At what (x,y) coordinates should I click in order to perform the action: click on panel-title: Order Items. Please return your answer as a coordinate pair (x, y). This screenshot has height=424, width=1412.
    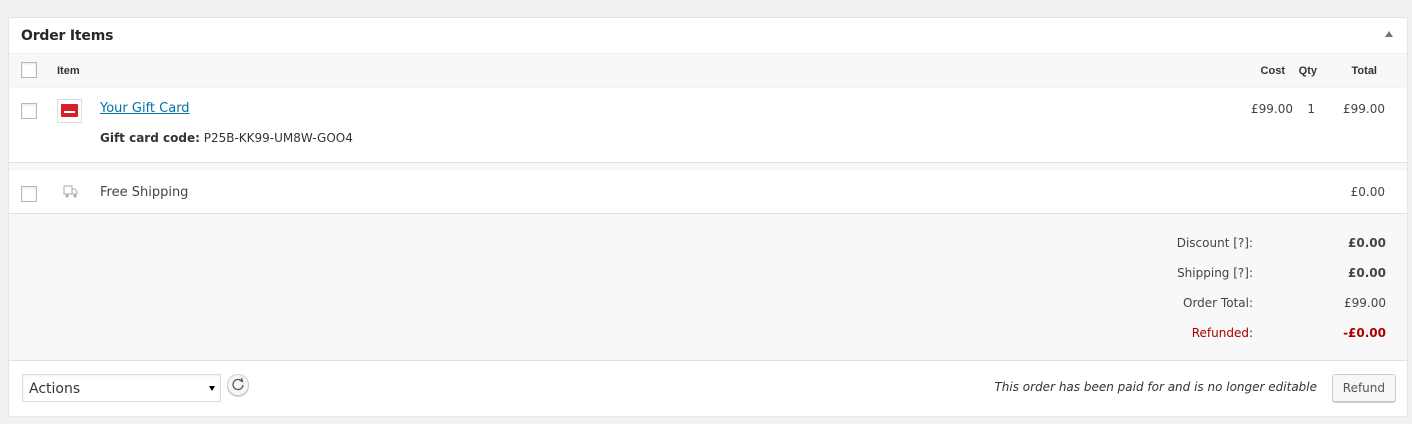
    Looking at the image, I should click on (67, 36).